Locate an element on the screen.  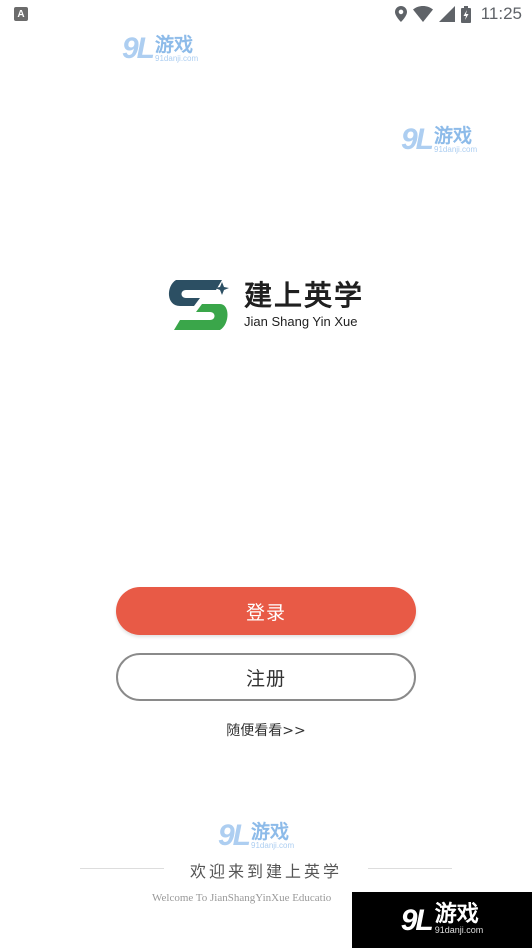
browse-link: 随便看看>> is located at coordinates (266, 730).